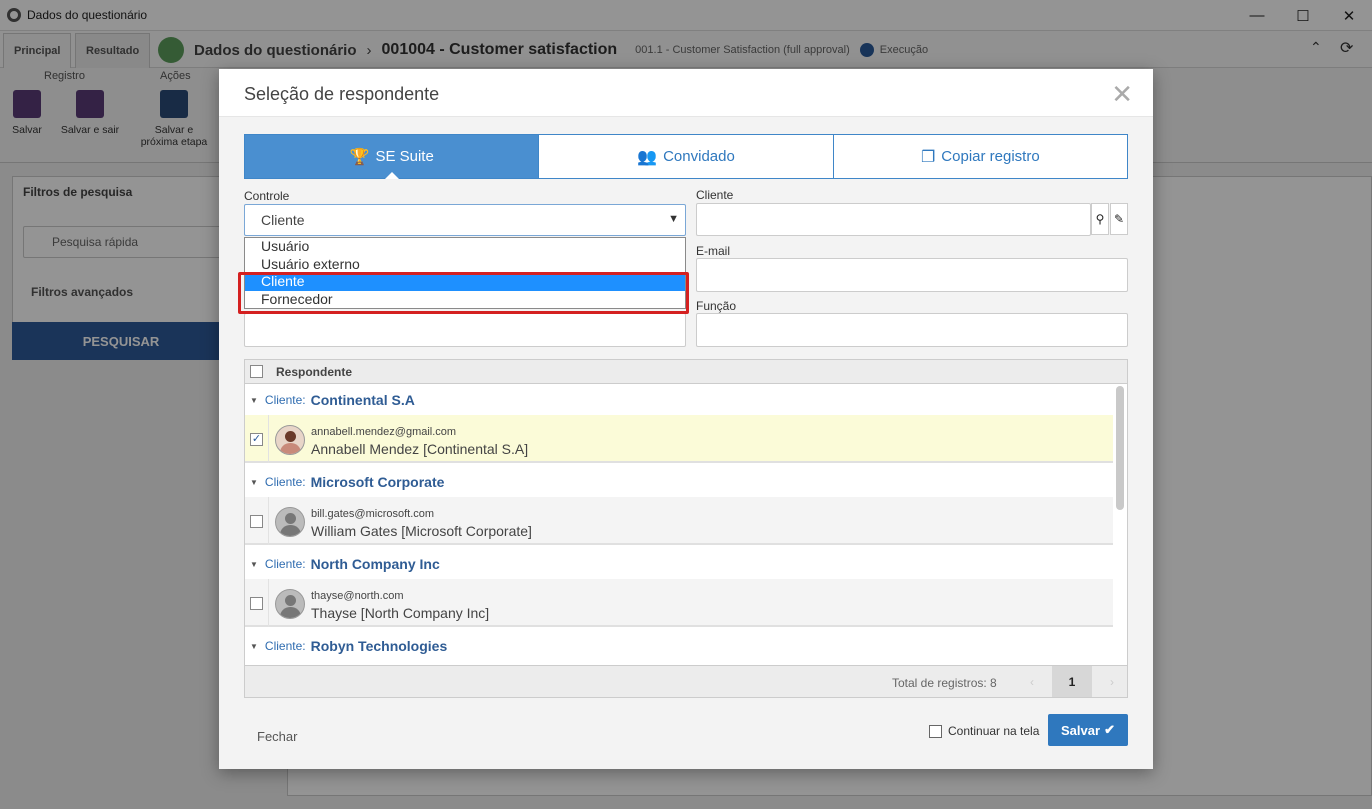  I want to click on controle-select: Cliente ▼, so click(465, 220).